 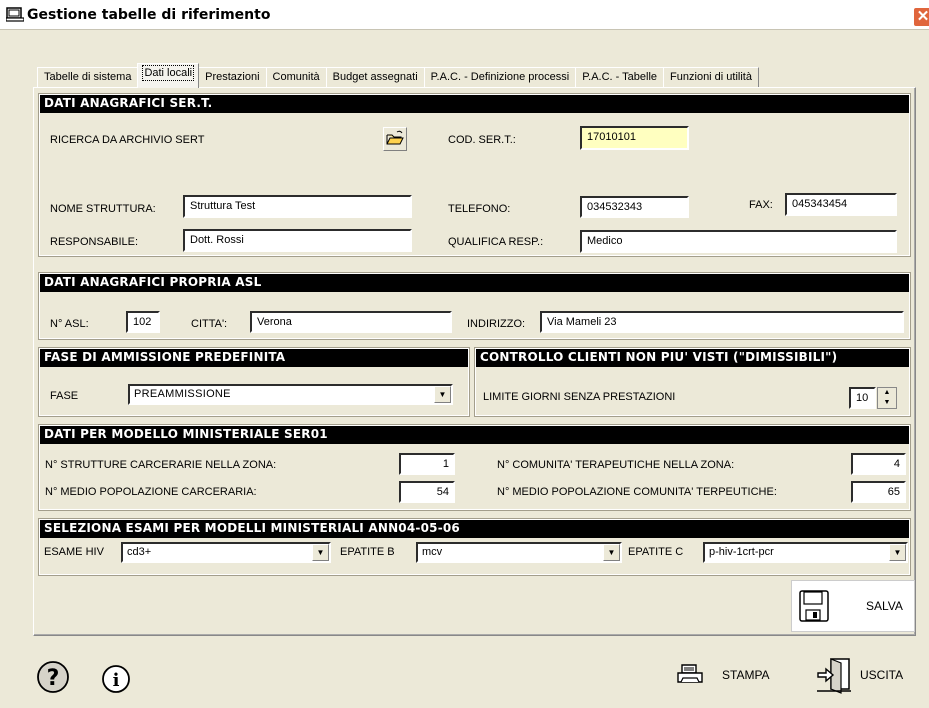 What do you see at coordinates (254, 382) in the screenshot?
I see `section-fase-ammissione: FASE DI AMMISSIONE PREDEFINITA` at bounding box center [254, 382].